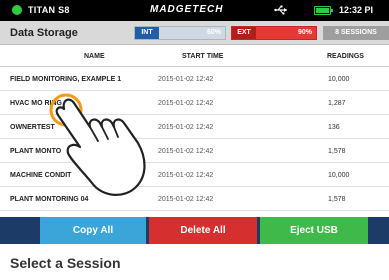  Describe the element at coordinates (49, 10) in the screenshot. I see `device-name: TITAN S8` at that location.